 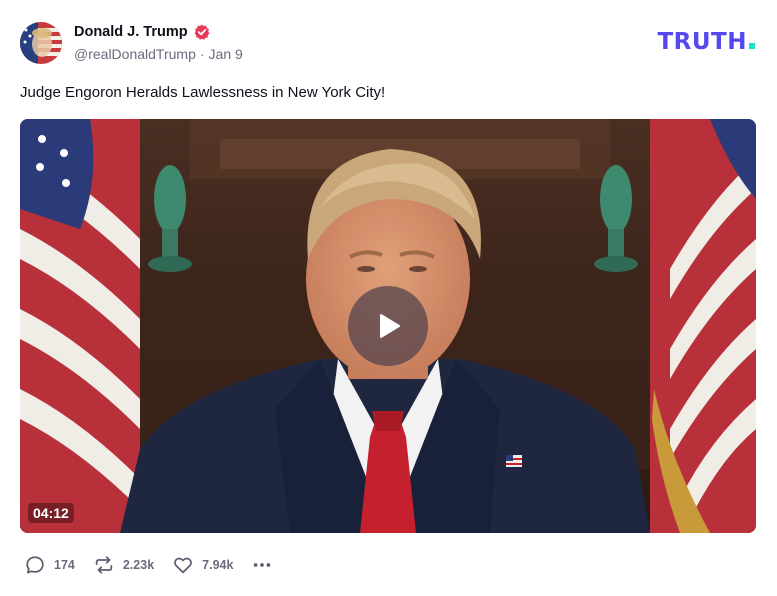 I want to click on truth-logo-text: TRUTH, so click(x=702, y=42).